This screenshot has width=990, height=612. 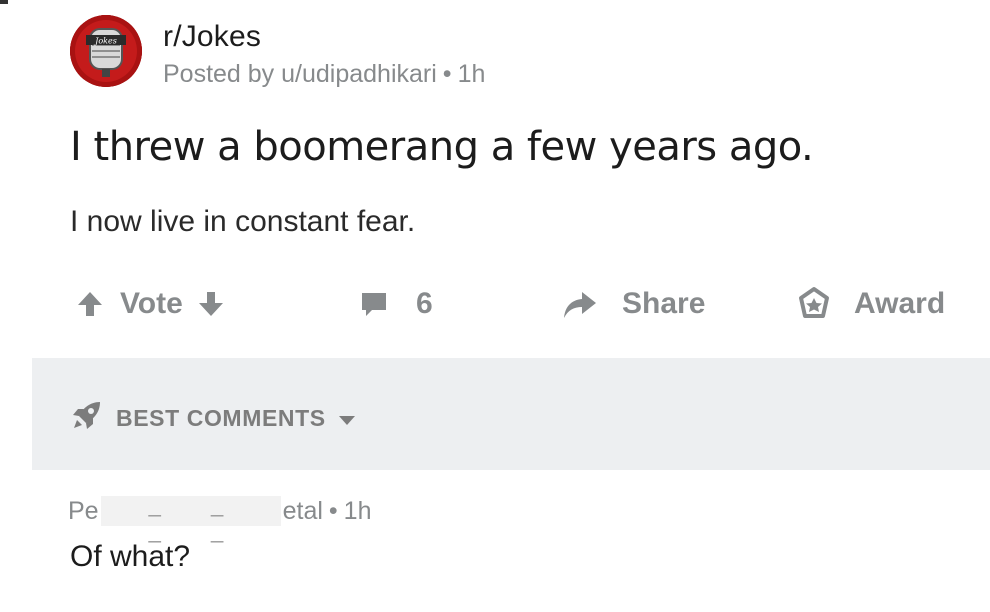 I want to click on comment-text: Of what?, so click(x=130, y=556).